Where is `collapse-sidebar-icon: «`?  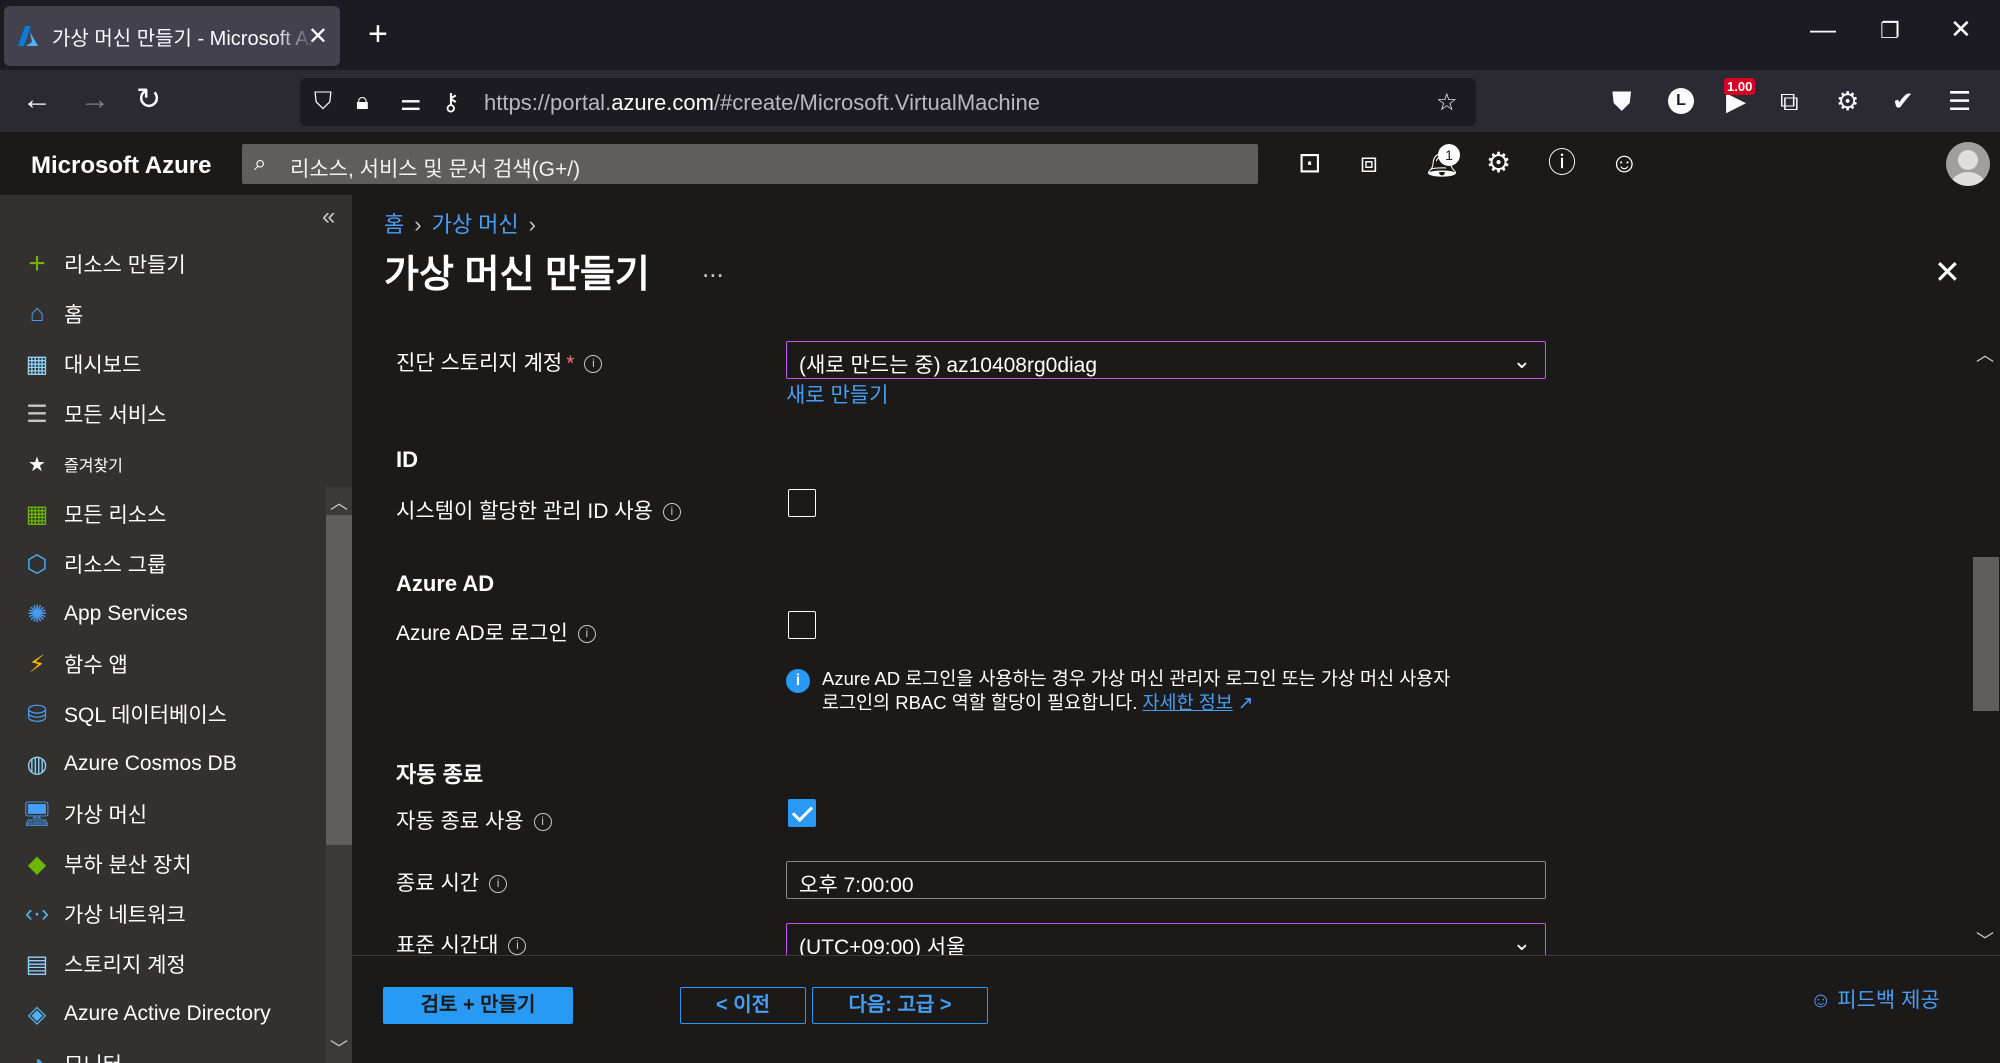 collapse-sidebar-icon: « is located at coordinates (328, 217).